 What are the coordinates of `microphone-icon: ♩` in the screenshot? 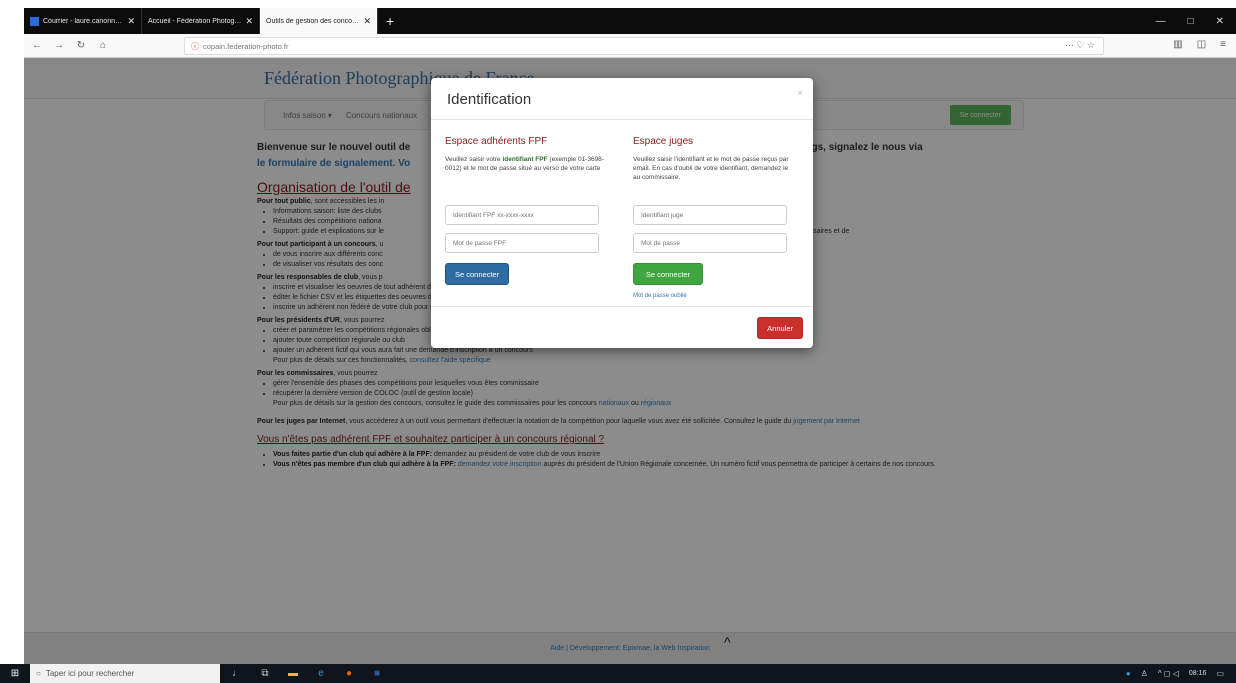 It's located at (237, 673).